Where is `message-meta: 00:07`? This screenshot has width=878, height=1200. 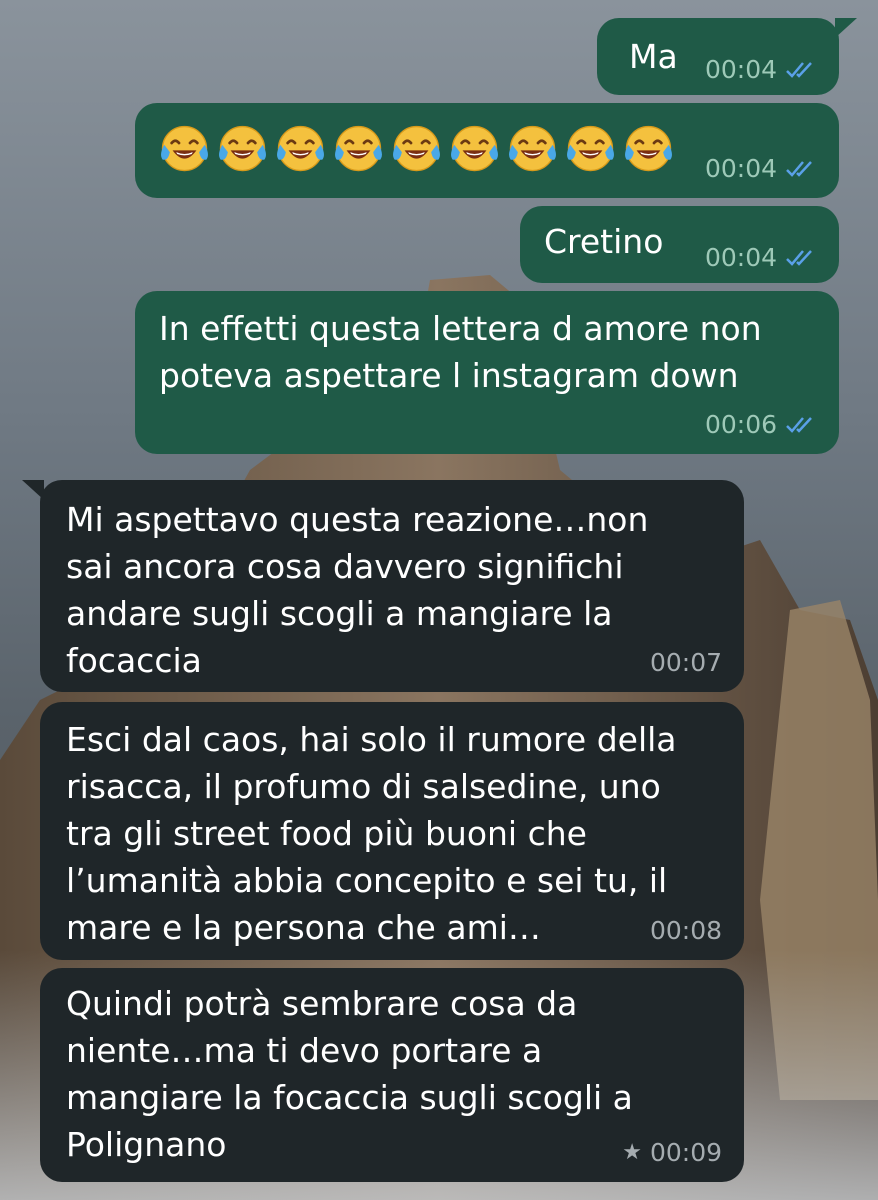 message-meta: 00:07 is located at coordinates (686, 663).